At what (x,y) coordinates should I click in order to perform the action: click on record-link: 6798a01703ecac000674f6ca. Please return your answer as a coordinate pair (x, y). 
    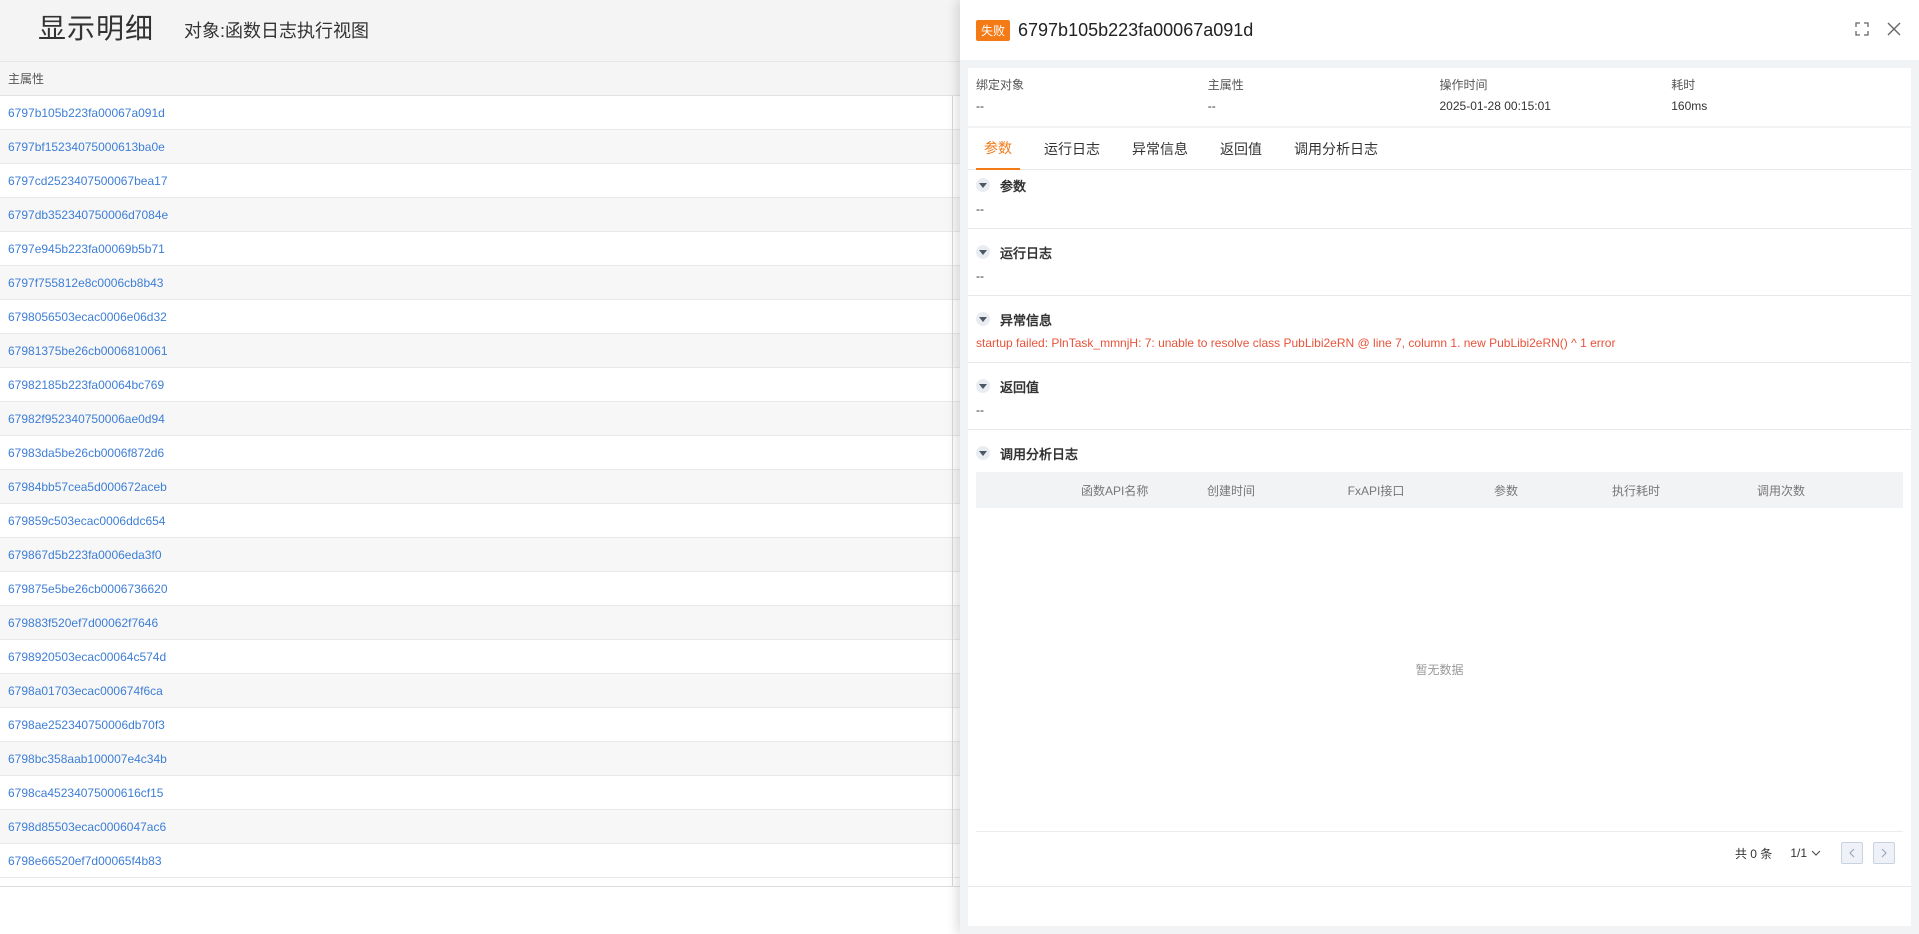
    Looking at the image, I should click on (85, 691).